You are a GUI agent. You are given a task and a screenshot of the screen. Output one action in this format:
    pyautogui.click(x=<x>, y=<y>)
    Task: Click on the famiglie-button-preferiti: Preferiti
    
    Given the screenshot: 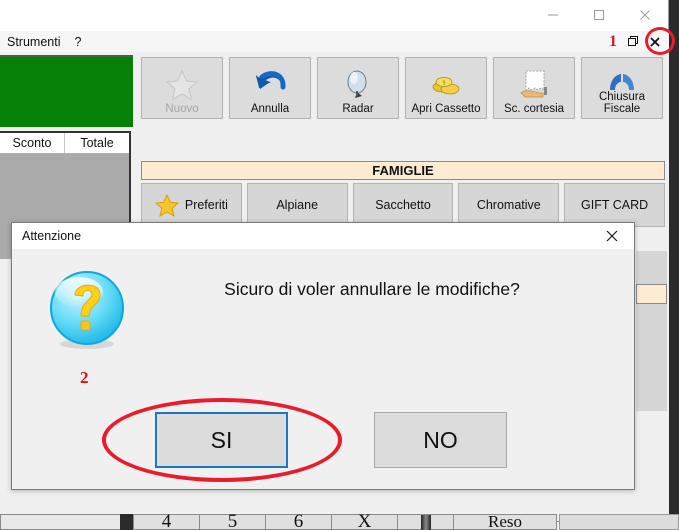 What is the action you would take?
    pyautogui.click(x=191, y=205)
    